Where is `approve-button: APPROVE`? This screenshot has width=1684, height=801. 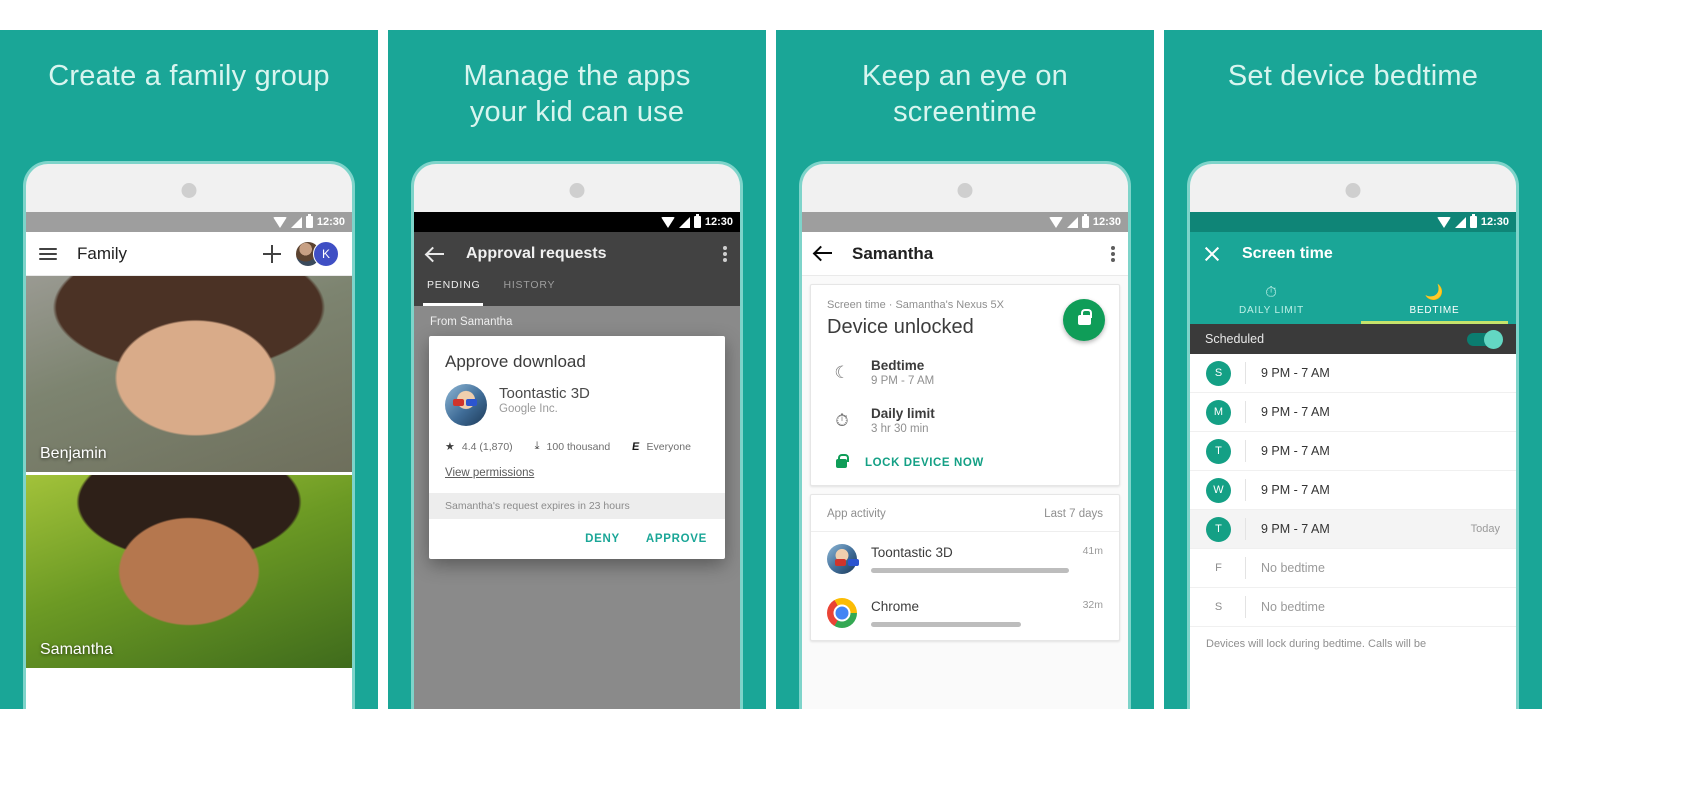
approve-button: APPROVE is located at coordinates (676, 539).